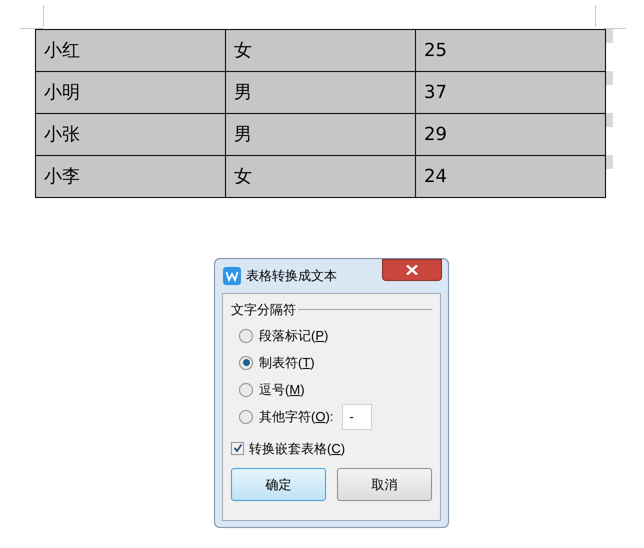 This screenshot has width=644, height=548. Describe the element at coordinates (282, 389) in the screenshot. I see `option-label: 逗号(M)` at that location.